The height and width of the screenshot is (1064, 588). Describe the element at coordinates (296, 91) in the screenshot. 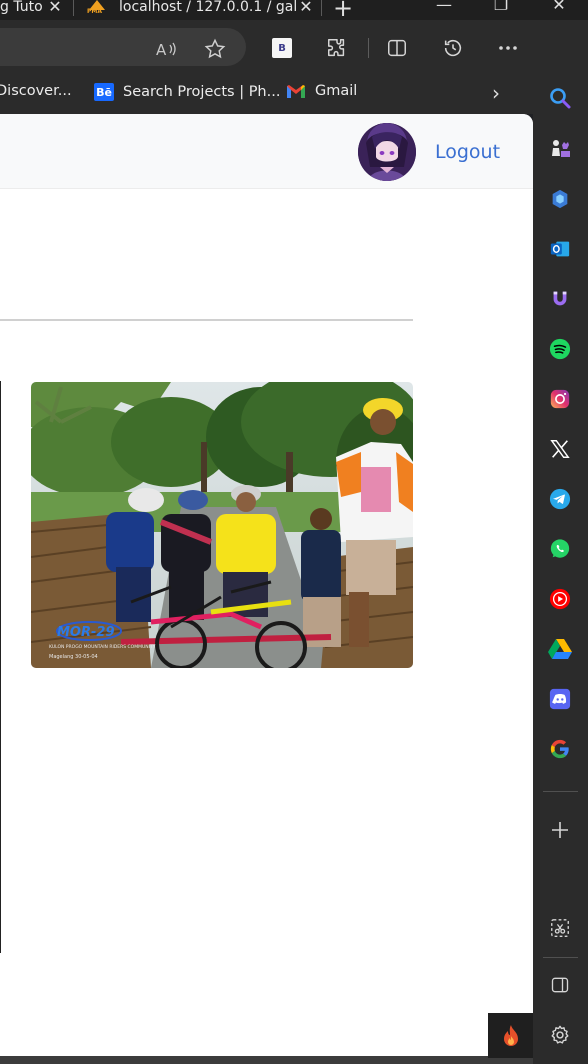

I see `gmail-icon` at that location.